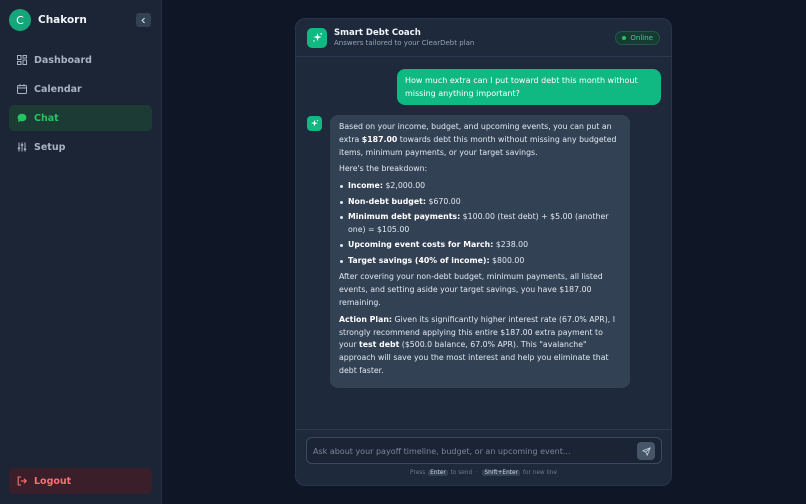 This screenshot has width=806, height=504. I want to click on calendar-icon, so click(22, 89).